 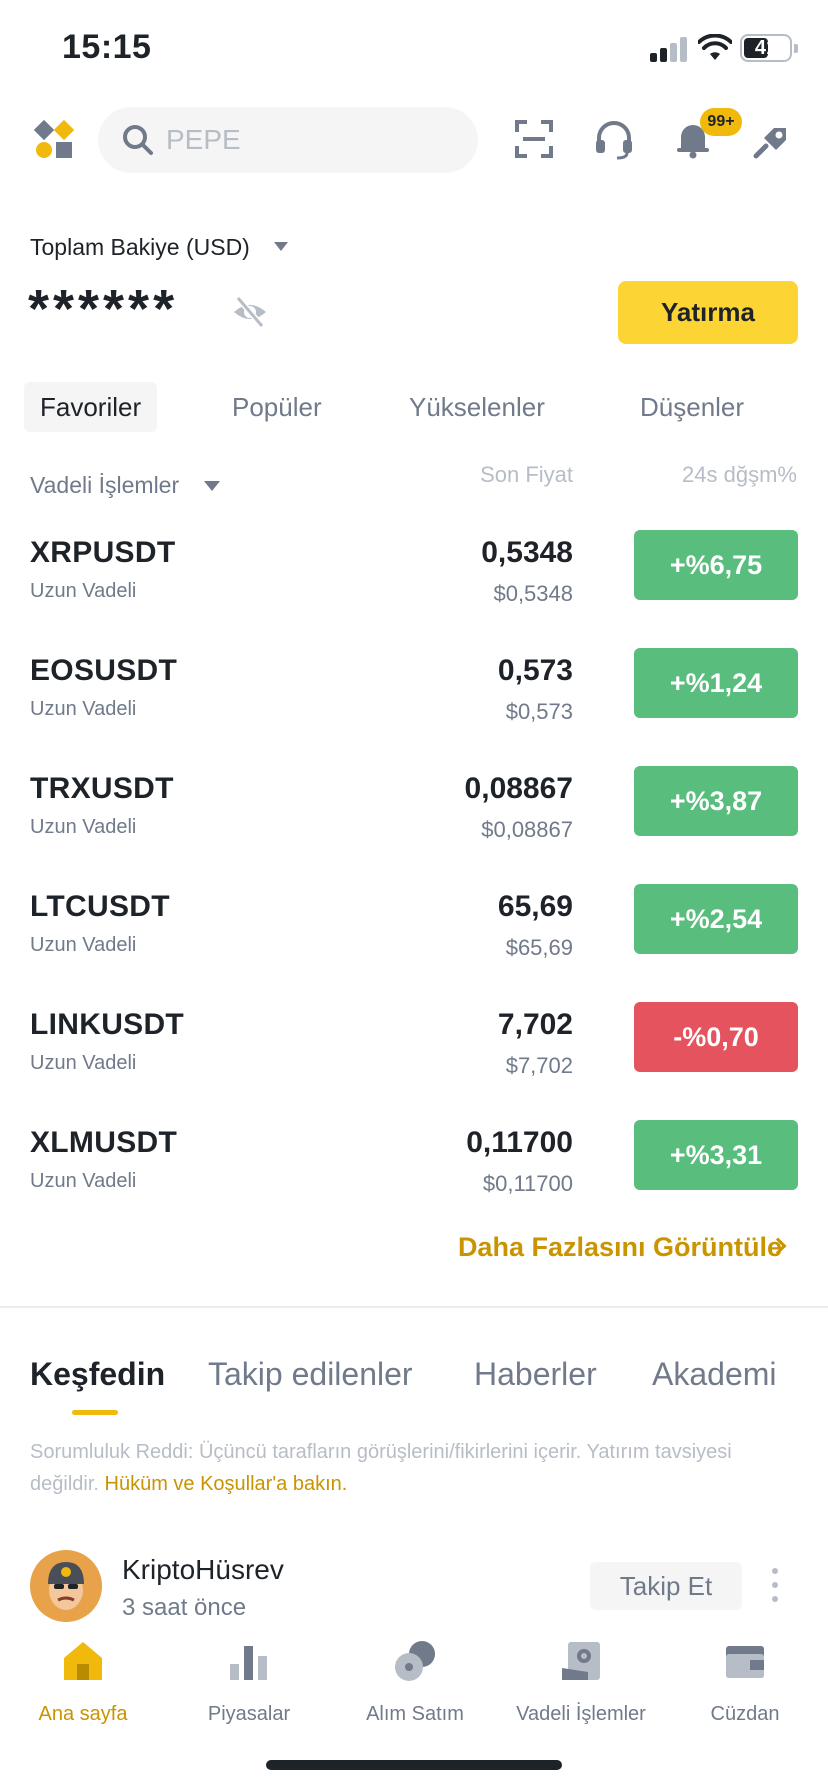 I want to click on row-usd-price: $7,702, so click(x=539, y=1065).